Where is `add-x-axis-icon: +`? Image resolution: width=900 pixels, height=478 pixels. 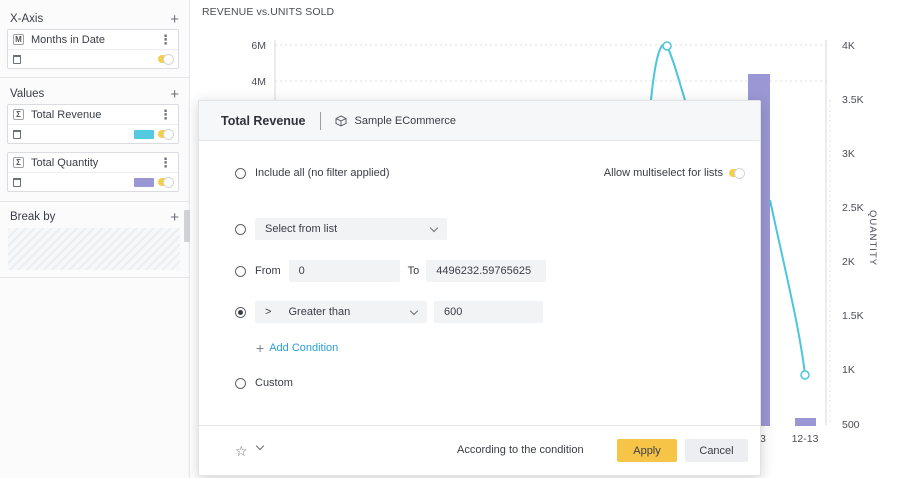 add-x-axis-icon: + is located at coordinates (174, 19).